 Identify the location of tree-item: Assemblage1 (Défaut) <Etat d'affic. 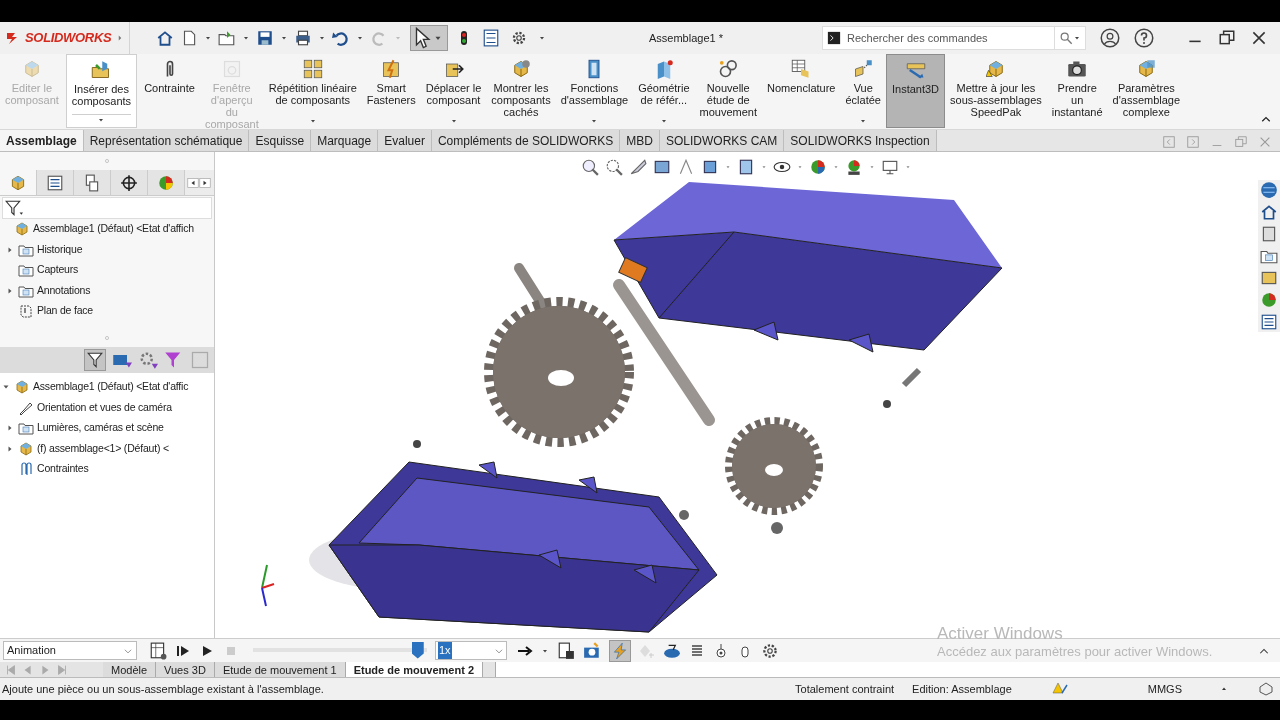
(111, 387).